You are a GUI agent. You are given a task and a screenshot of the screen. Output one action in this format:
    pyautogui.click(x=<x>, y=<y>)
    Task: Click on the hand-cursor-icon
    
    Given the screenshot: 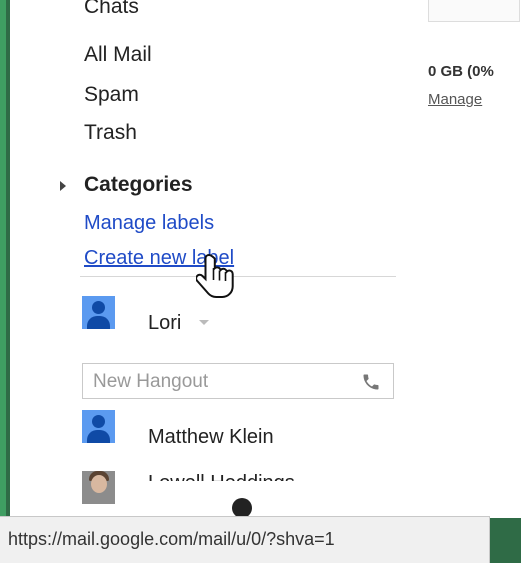 What is the action you would take?
    pyautogui.click(x=215, y=275)
    